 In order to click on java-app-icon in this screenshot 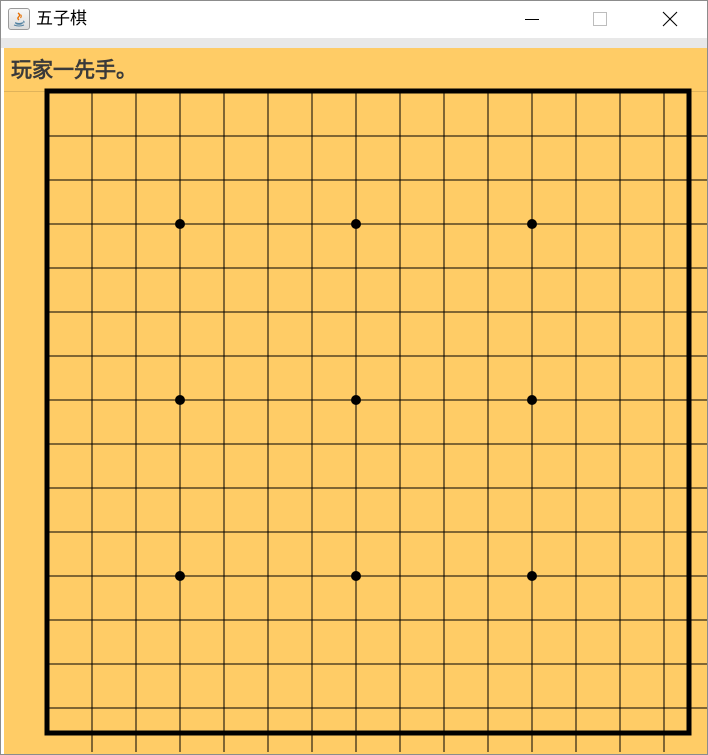, I will do `click(19, 19)`.